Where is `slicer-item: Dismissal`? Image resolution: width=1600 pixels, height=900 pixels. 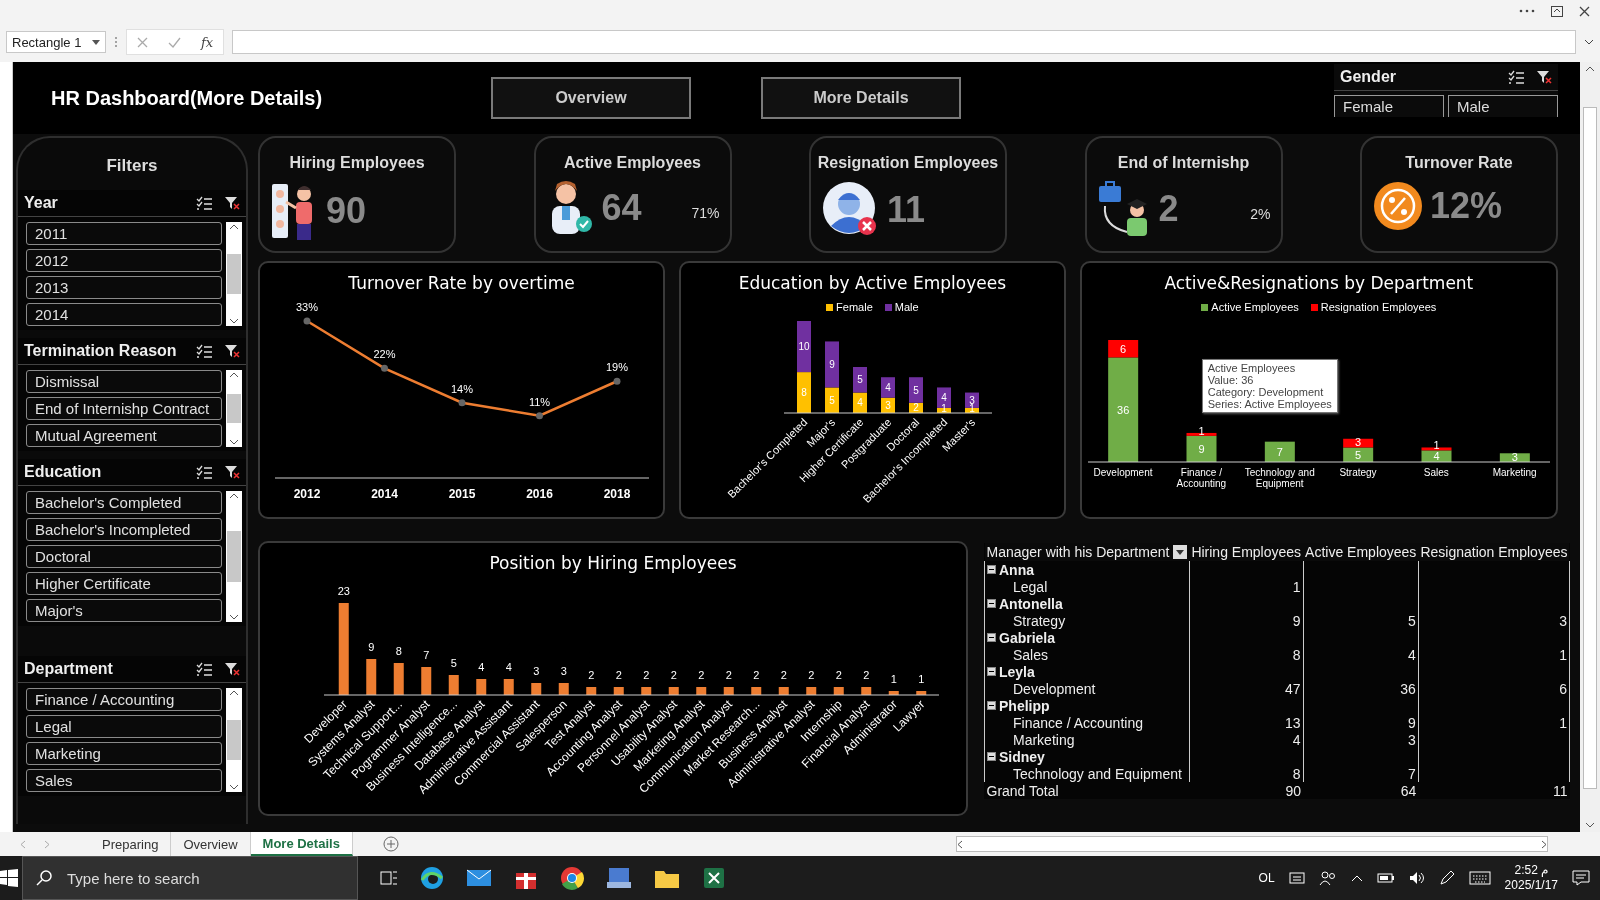
slicer-item: Dismissal is located at coordinates (124, 381).